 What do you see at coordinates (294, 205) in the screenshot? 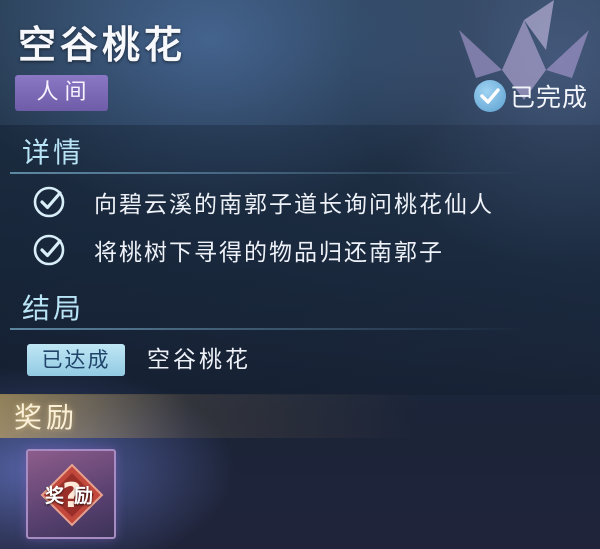
I see `task-text: 向碧云溪的南郭子道长询问桃花仙人` at bounding box center [294, 205].